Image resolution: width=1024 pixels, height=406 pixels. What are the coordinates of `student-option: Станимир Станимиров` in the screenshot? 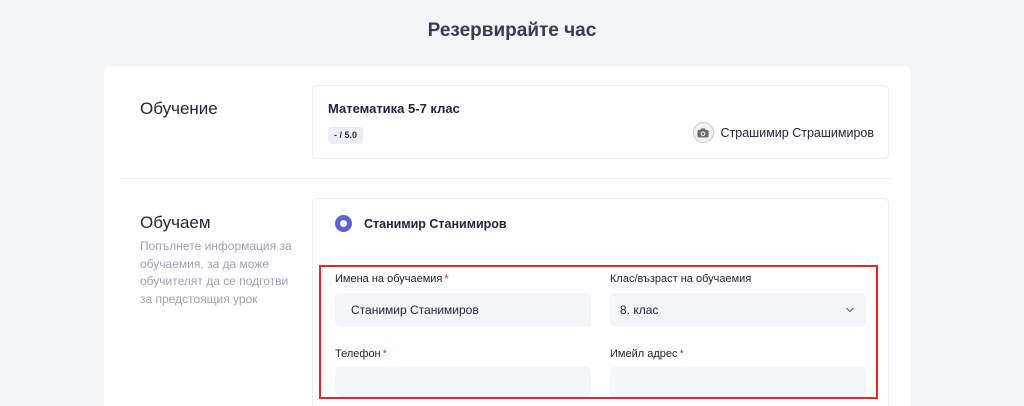 It's located at (421, 223).